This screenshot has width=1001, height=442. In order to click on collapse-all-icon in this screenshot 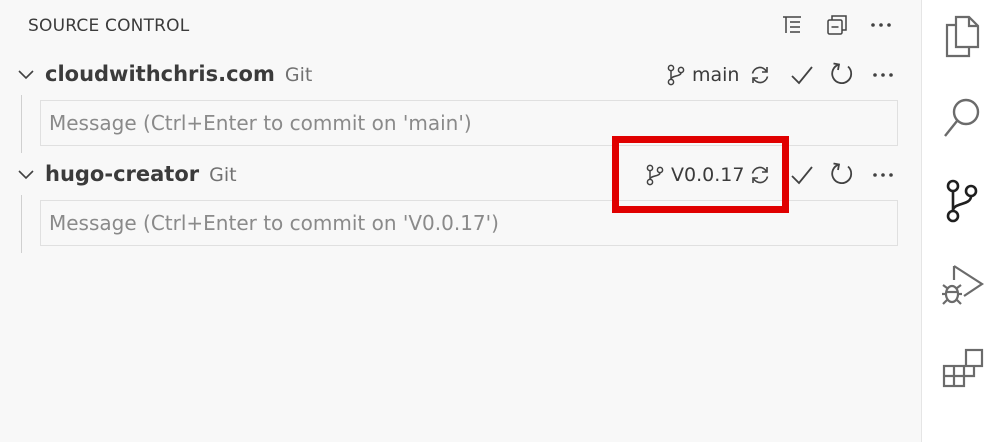, I will do `click(837, 25)`.